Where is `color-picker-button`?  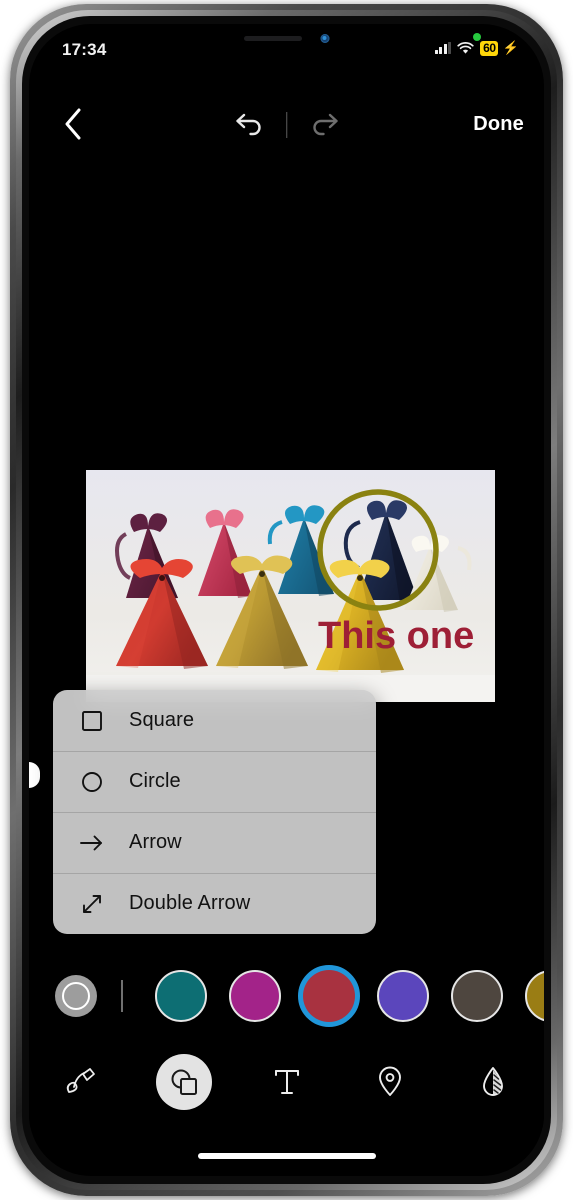 color-picker-button is located at coordinates (76, 996).